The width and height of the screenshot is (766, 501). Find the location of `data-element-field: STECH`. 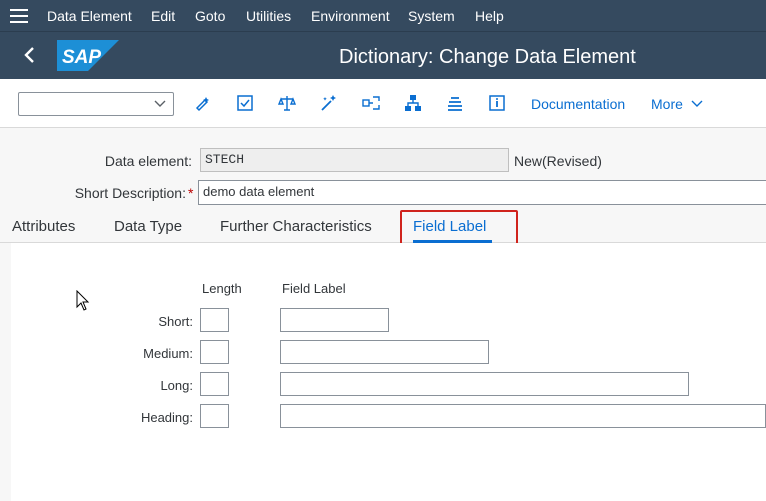

data-element-field: STECH is located at coordinates (354, 160).